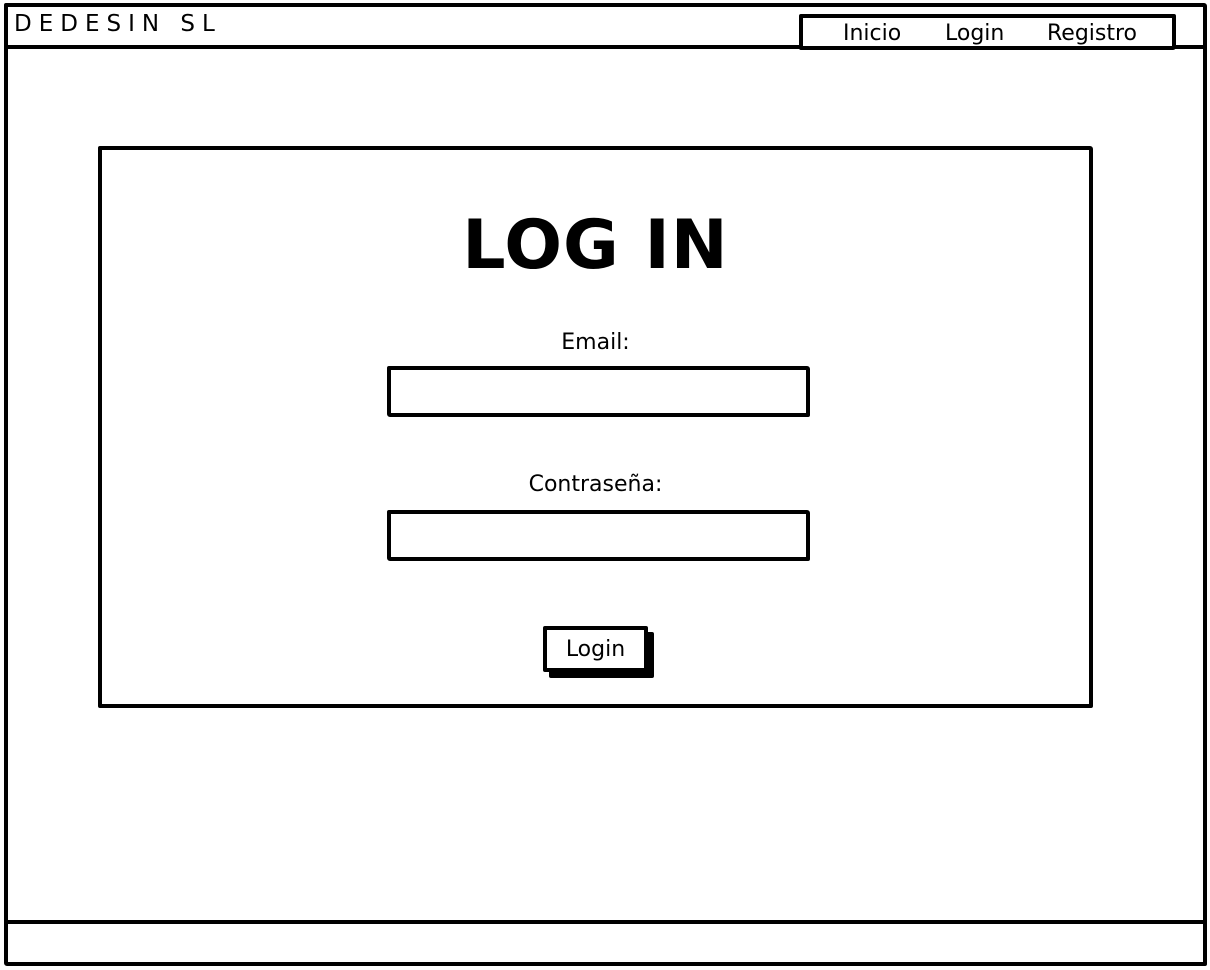  I want to click on nav-item-registro: Registro, so click(1092, 33).